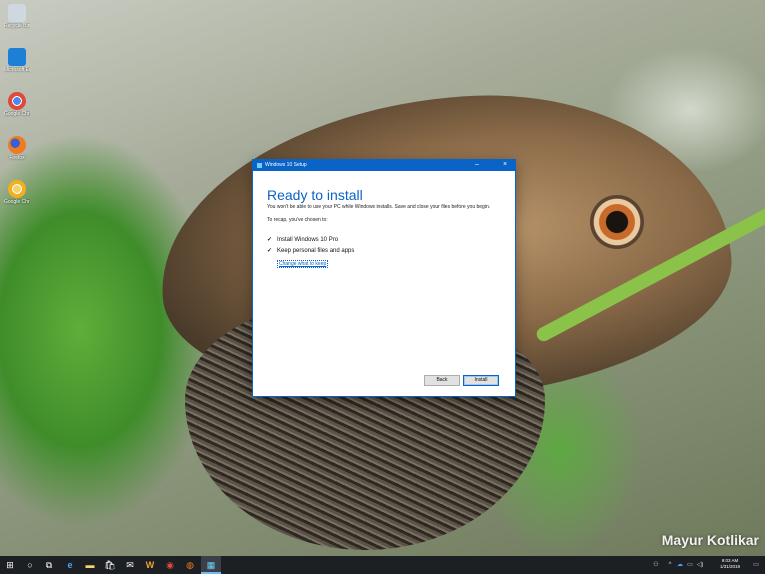 This screenshot has width=765, height=574. What do you see at coordinates (316, 251) in the screenshot?
I see `recap-item-label: Keep personal files and apps` at bounding box center [316, 251].